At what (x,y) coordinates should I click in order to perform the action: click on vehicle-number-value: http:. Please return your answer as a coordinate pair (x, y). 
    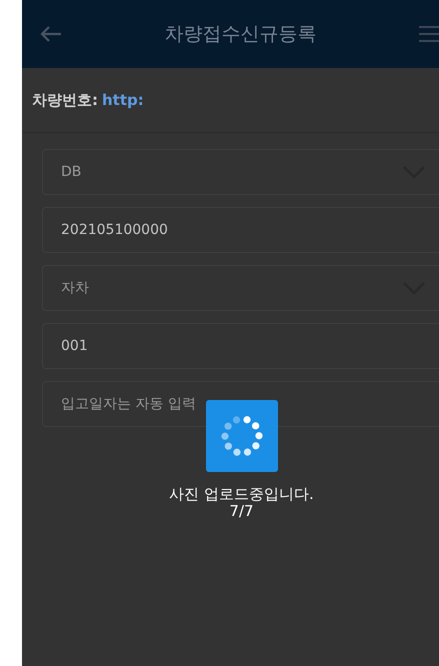
    Looking at the image, I should click on (123, 100).